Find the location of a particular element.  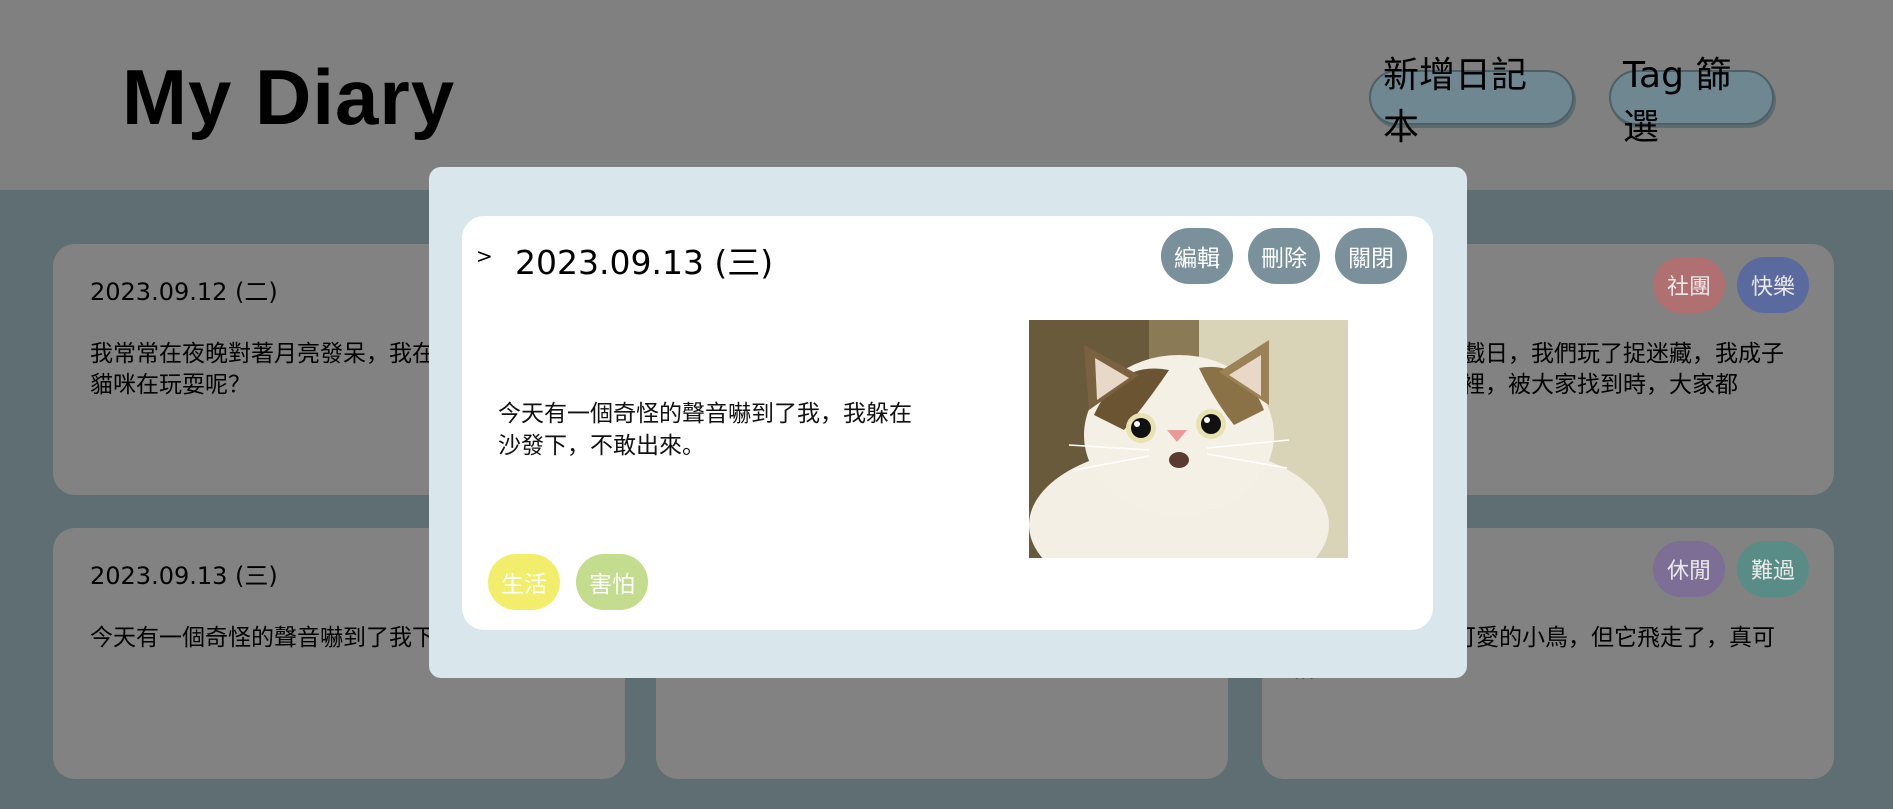

modal-actions: 編輯 刪除 關閉 is located at coordinates (1284, 256).